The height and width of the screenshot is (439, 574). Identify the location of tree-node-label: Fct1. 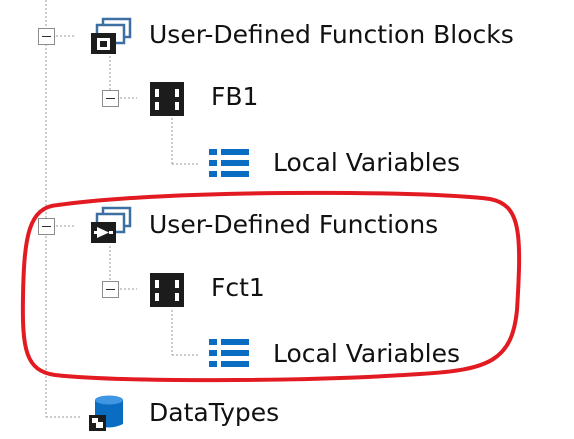
(238, 287).